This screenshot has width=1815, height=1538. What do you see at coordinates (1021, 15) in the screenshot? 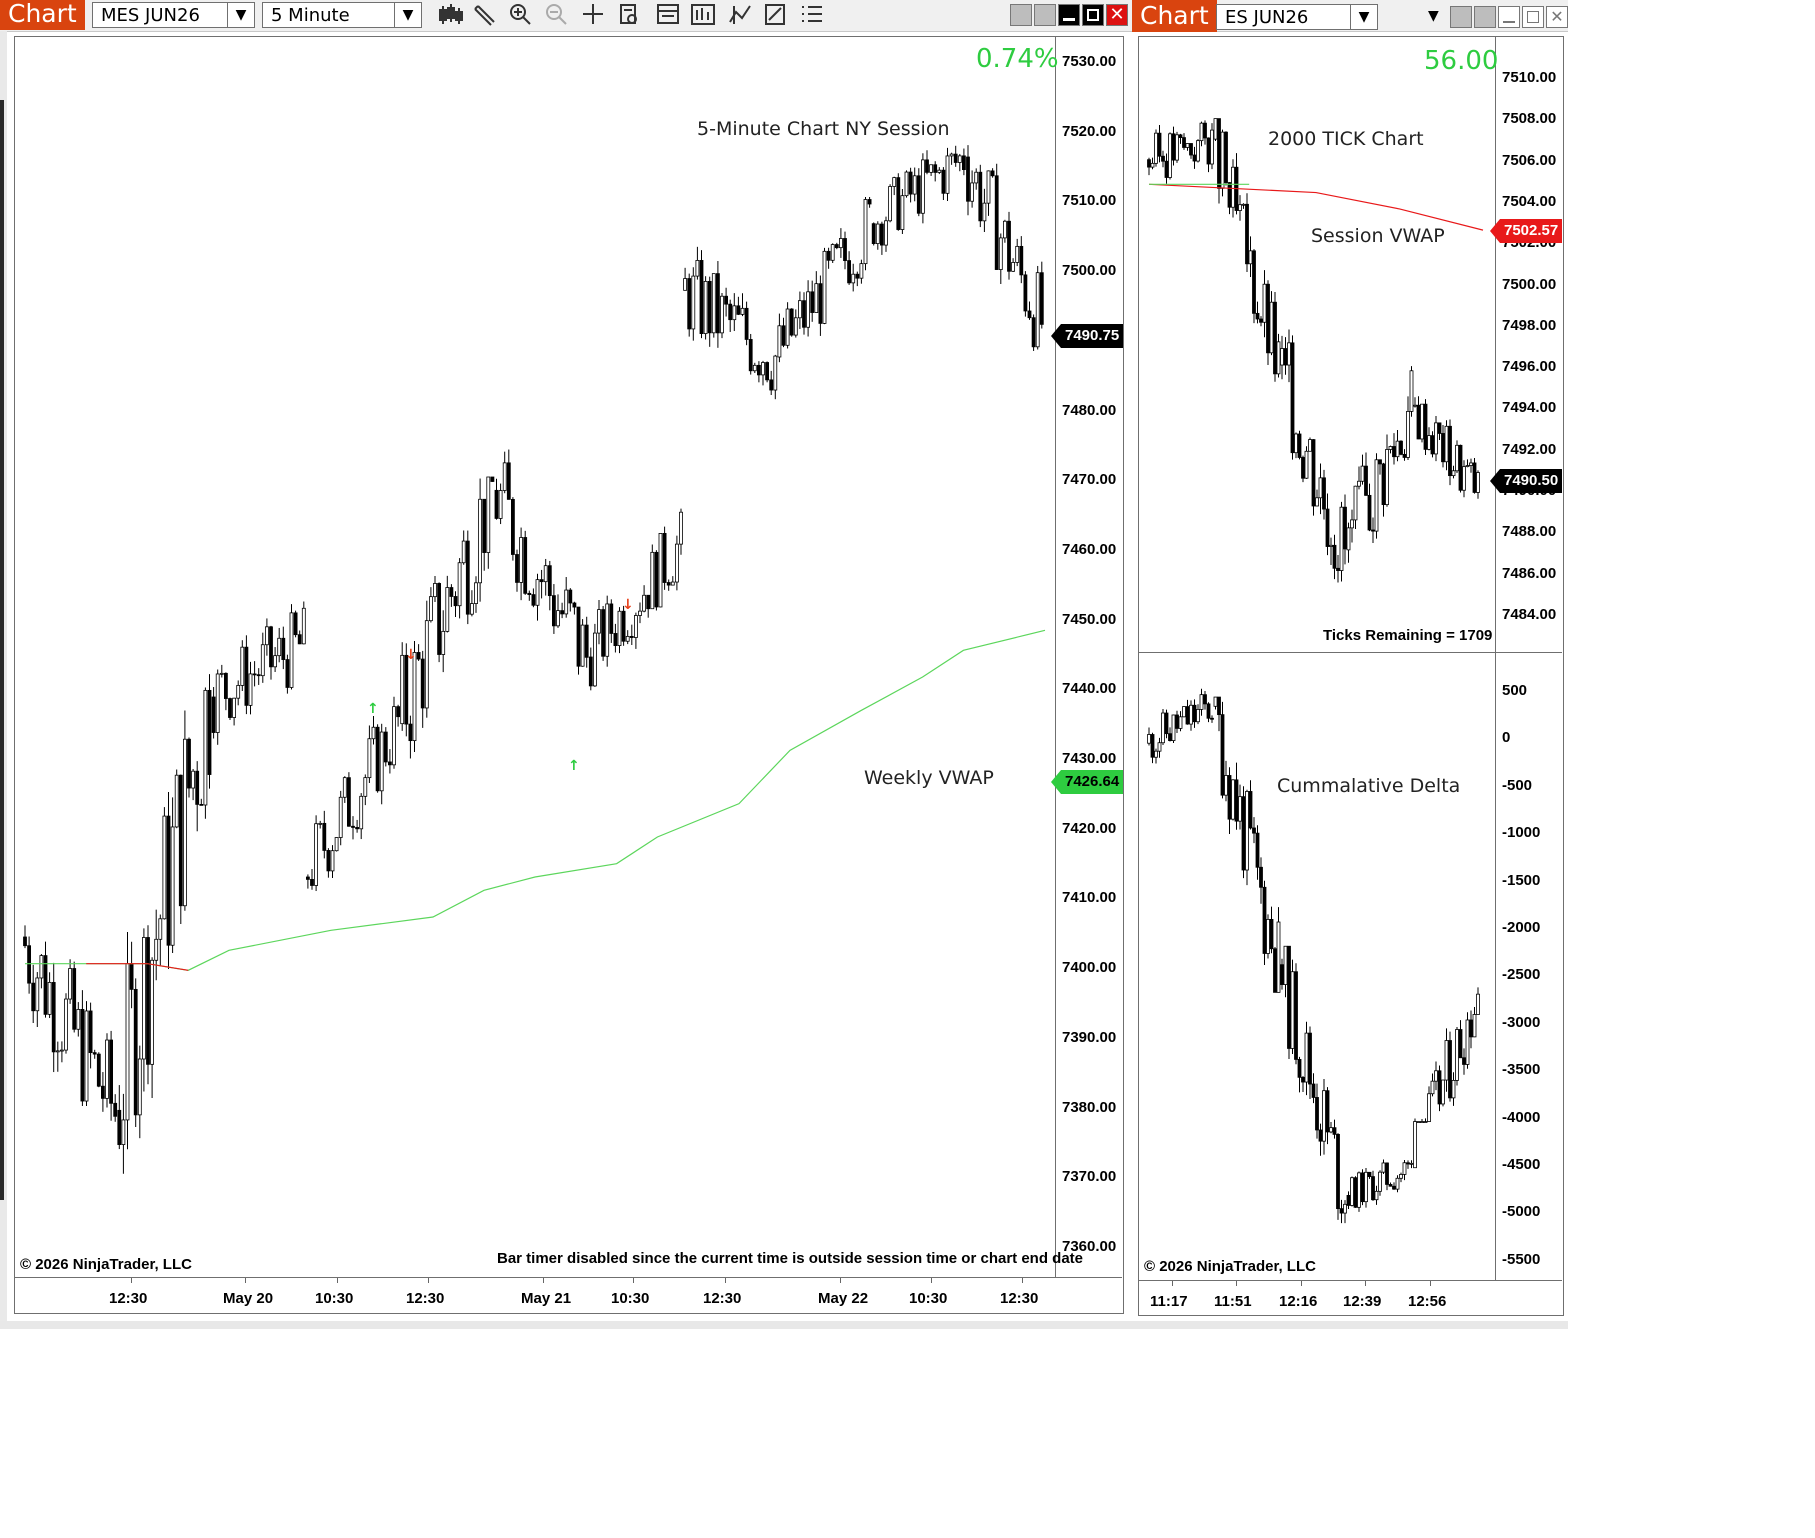
I see `layout-button` at bounding box center [1021, 15].